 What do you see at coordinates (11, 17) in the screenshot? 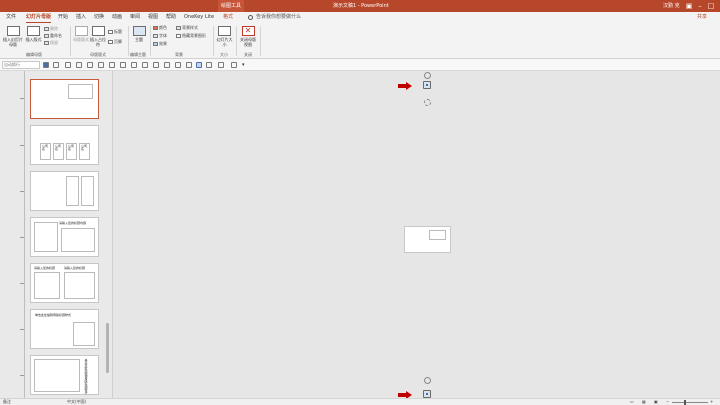
I see `tab-file: 文件` at bounding box center [11, 17].